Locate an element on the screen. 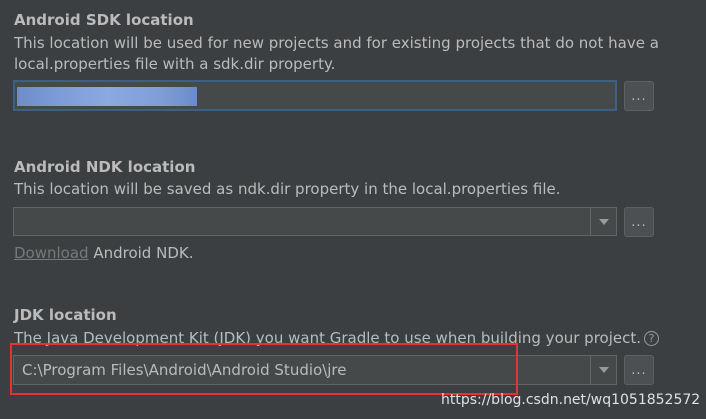 Image resolution: width=706 pixels, height=419 pixels. sdk-path-redacted-value is located at coordinates (107, 96).